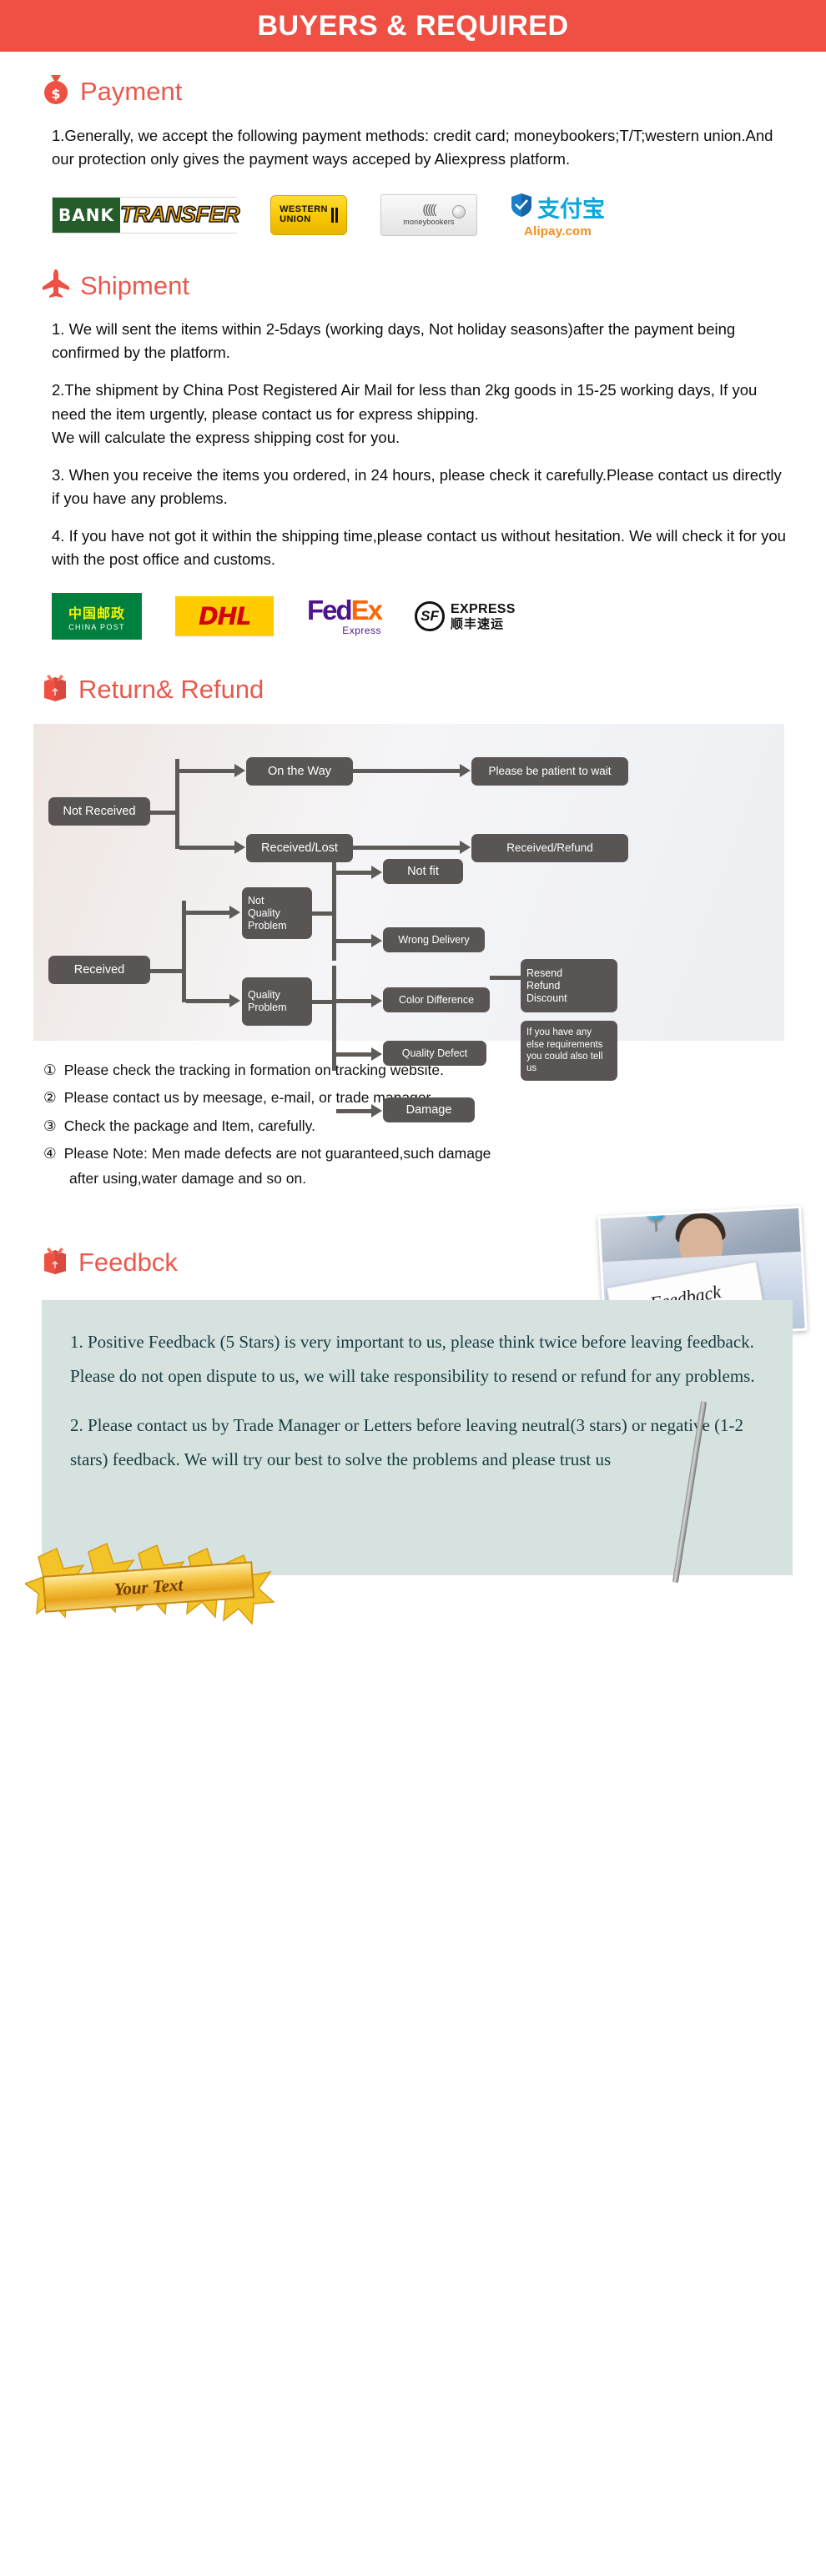 The height and width of the screenshot is (2576, 826). I want to click on page-header: BUYERS & REQUIRED, so click(413, 26).